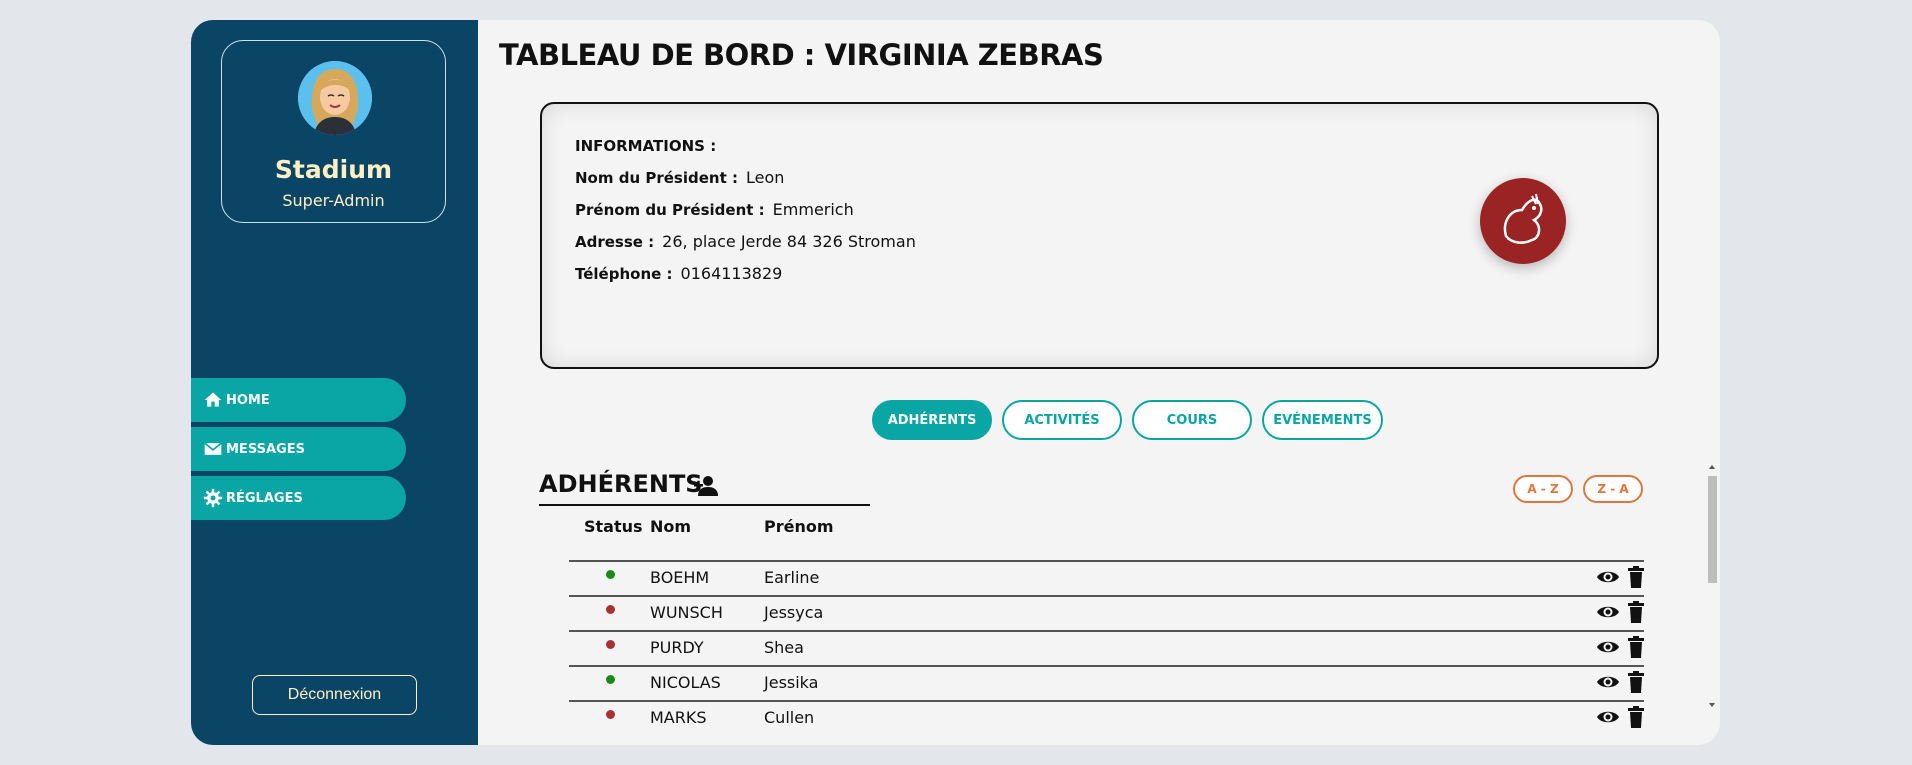 Image resolution: width=1912 pixels, height=765 pixels. Describe the element at coordinates (799, 526) in the screenshot. I see `column-header-prenom: Prénom` at that location.